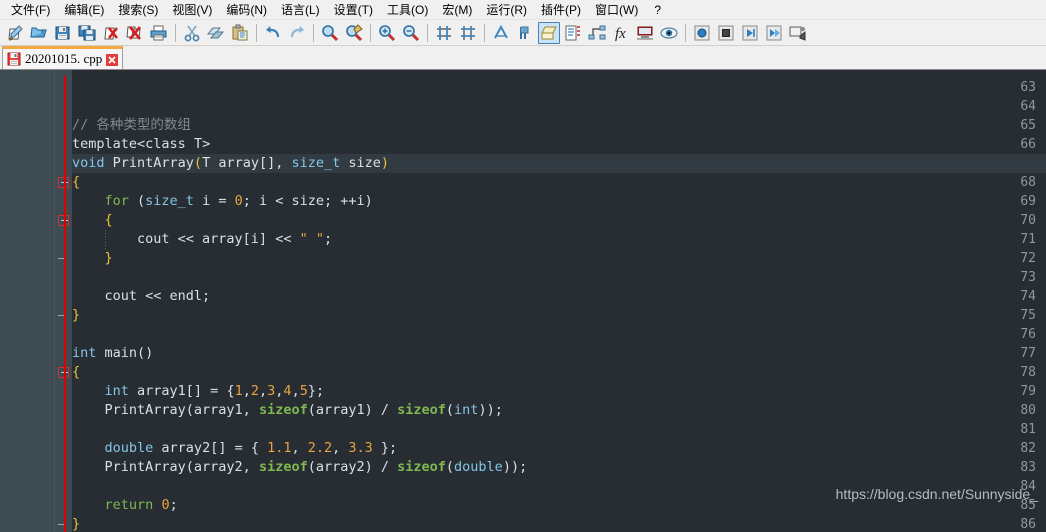  I want to click on code-line: int main(), so click(112, 353).